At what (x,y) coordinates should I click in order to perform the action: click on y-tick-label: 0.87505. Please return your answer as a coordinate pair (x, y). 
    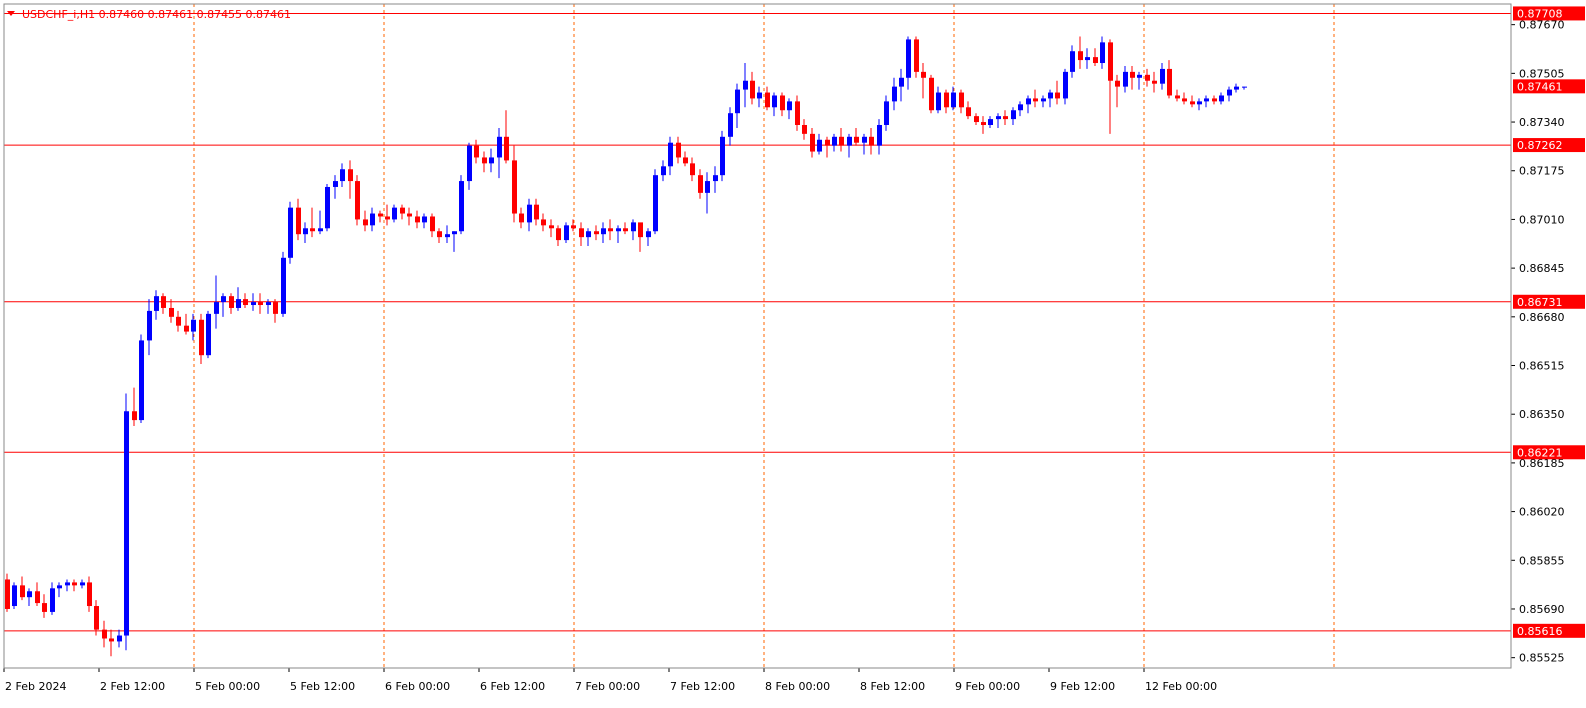
    Looking at the image, I should click on (1542, 73).